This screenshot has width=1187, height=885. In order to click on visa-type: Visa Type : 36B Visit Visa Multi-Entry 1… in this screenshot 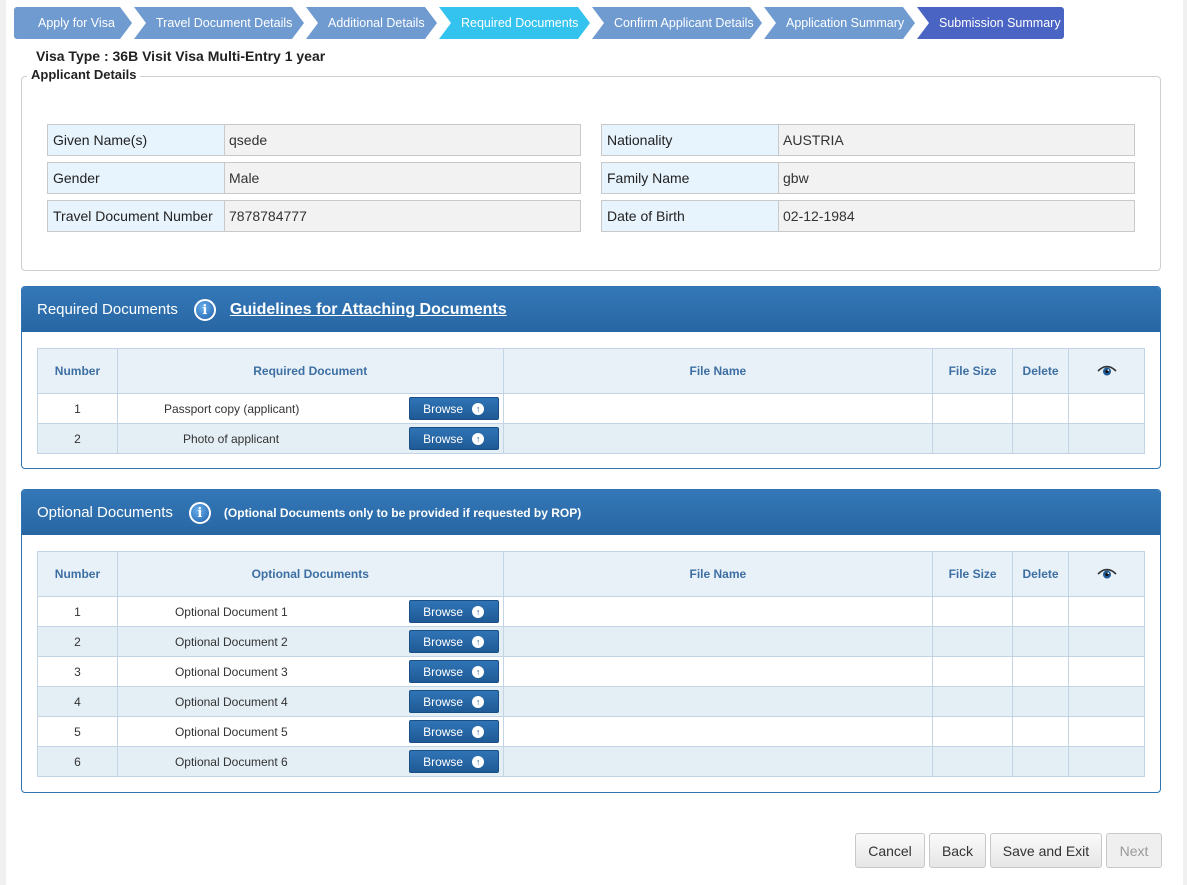, I will do `click(180, 56)`.